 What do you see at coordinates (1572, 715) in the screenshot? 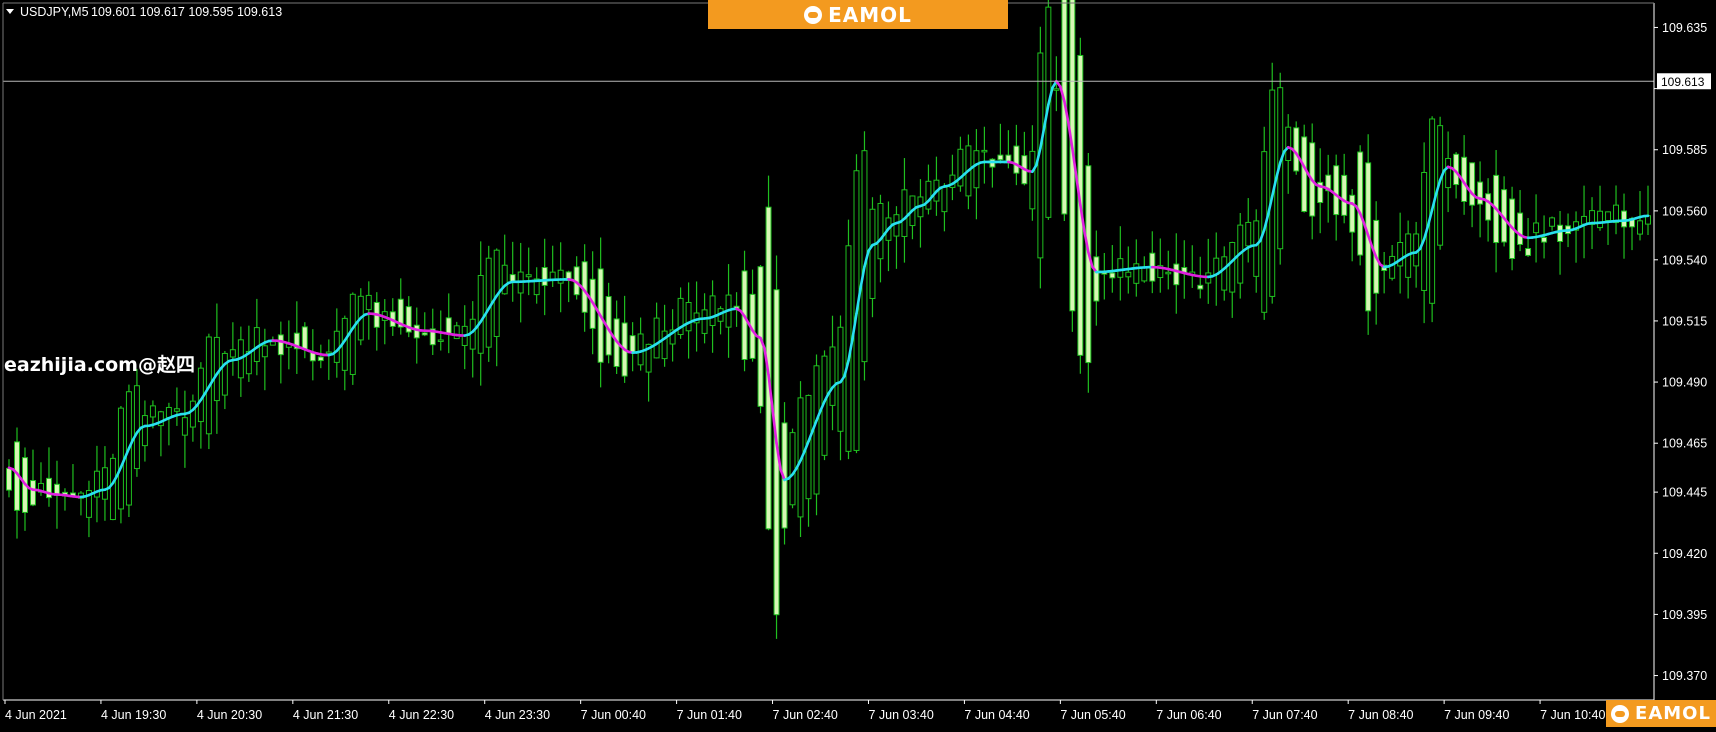
I see `x-tick-label: 7 Jun 10:40` at bounding box center [1572, 715].